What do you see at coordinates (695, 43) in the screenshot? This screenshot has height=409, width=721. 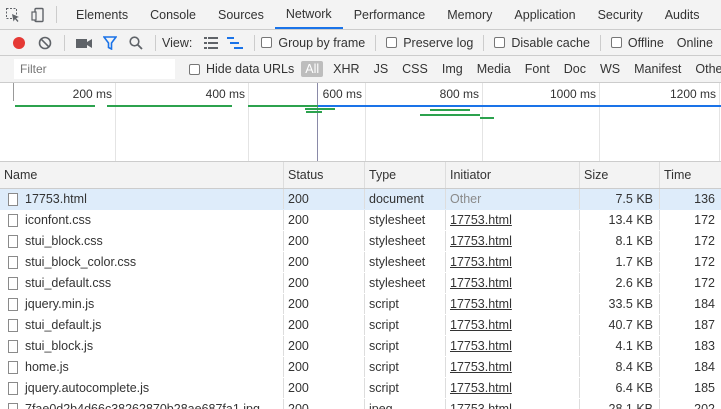 I see `throttling-select: Online` at bounding box center [695, 43].